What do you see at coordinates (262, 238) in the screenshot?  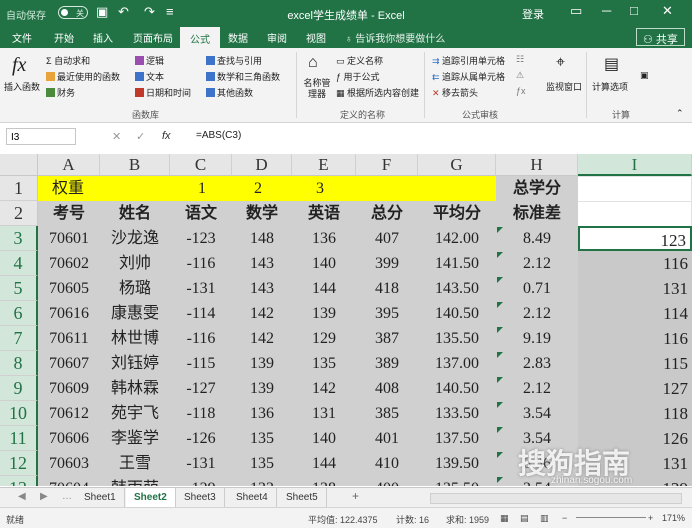 I see `cell-d3: 148` at bounding box center [262, 238].